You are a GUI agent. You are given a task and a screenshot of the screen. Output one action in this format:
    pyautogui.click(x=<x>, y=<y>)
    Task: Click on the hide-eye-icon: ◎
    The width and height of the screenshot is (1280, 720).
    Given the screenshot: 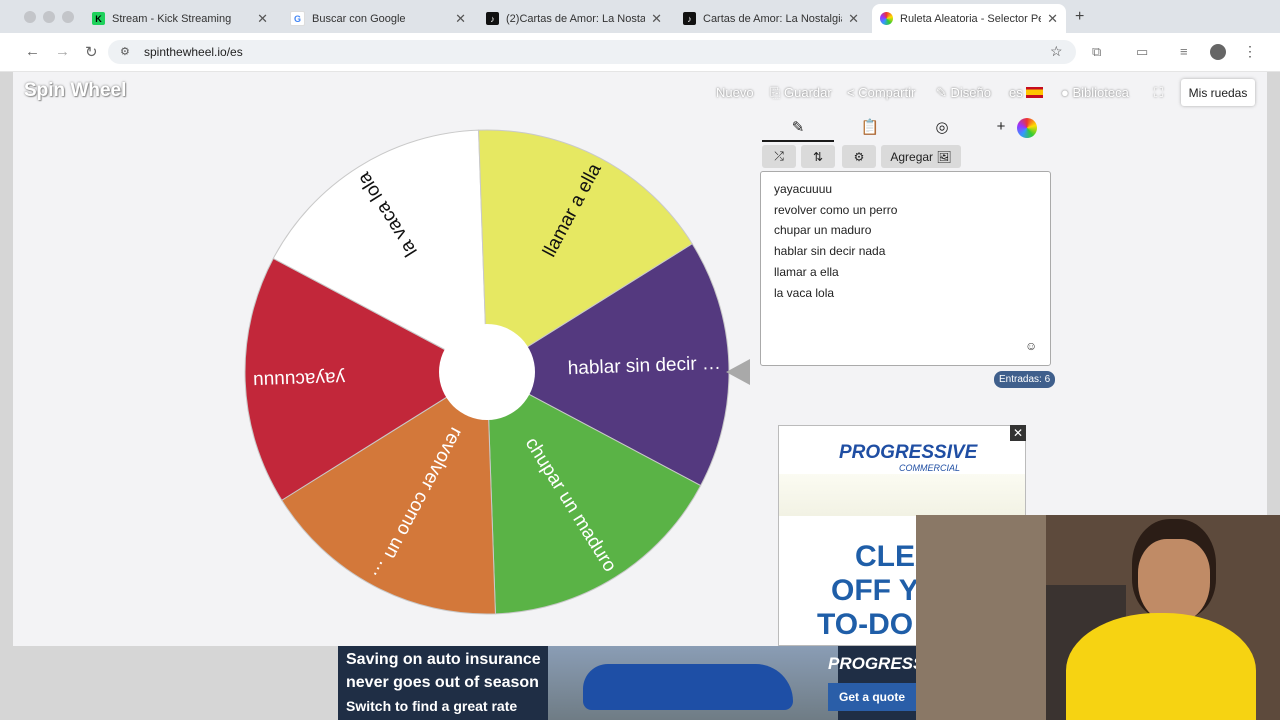 What is the action you would take?
    pyautogui.click(x=942, y=127)
    